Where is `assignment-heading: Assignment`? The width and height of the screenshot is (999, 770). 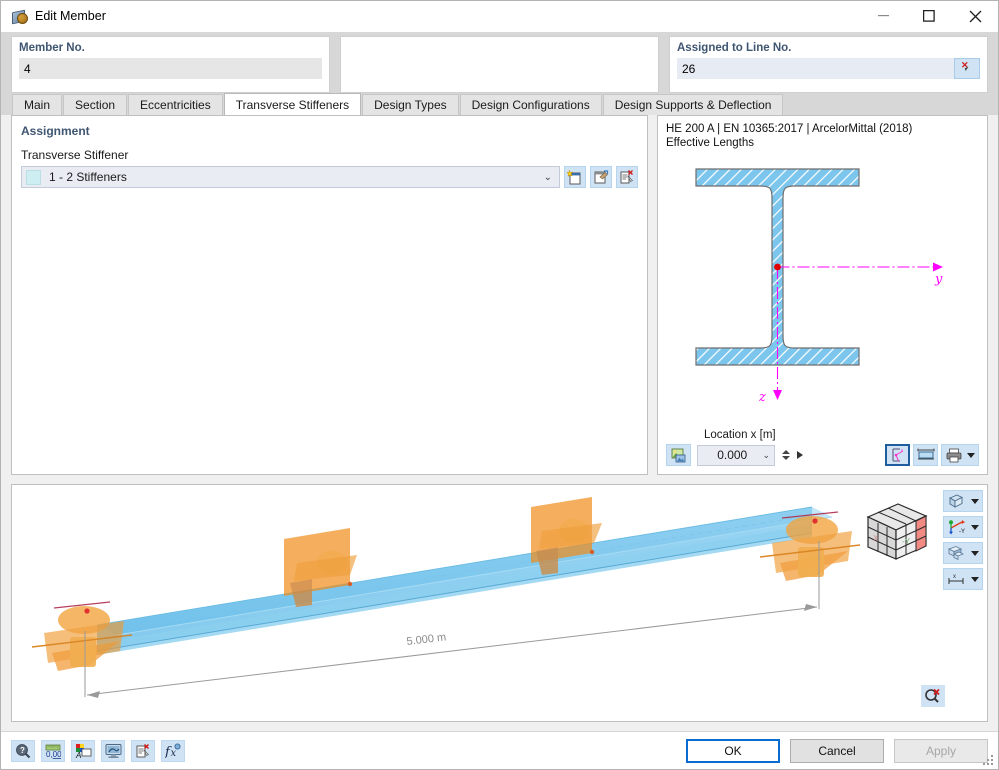
assignment-heading: Assignment is located at coordinates (55, 131).